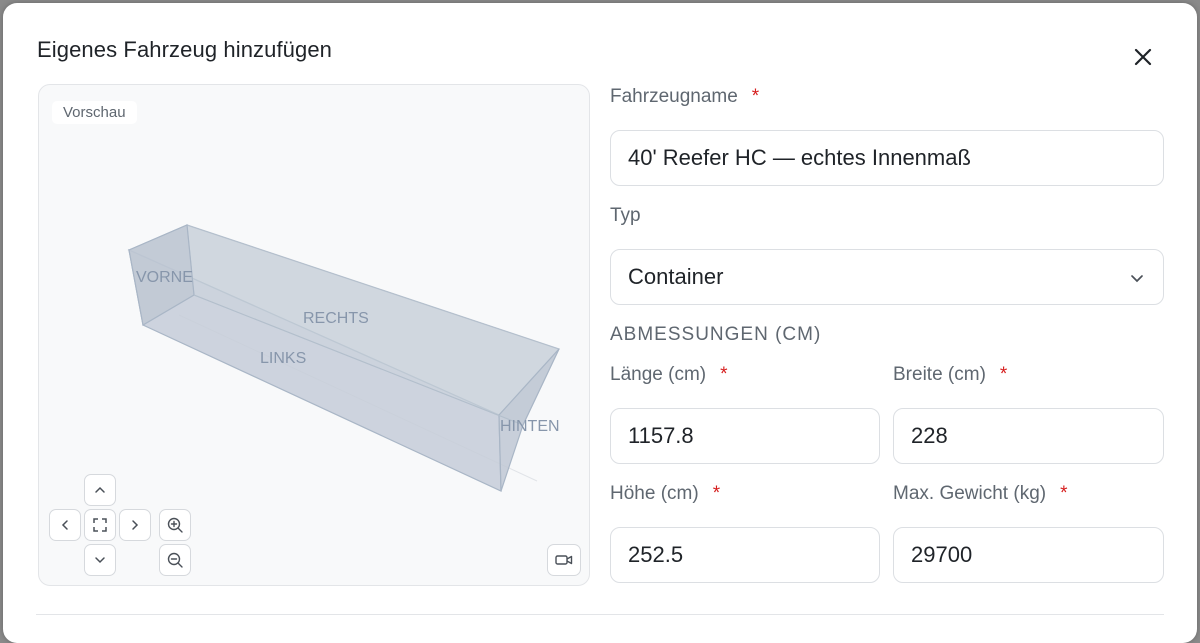  Describe the element at coordinates (685, 96) in the screenshot. I see `vehicle-name-label: Fahrzeugname *` at that location.